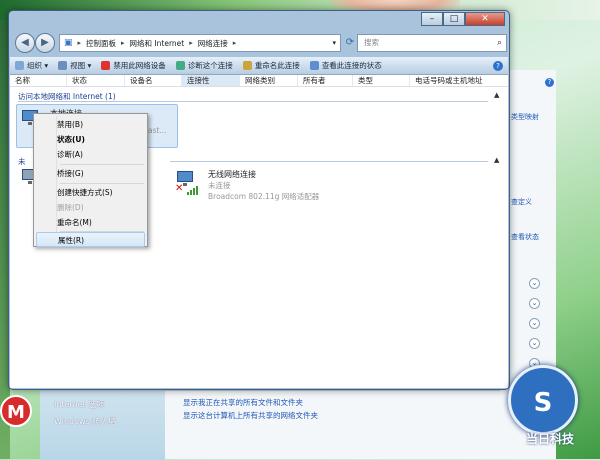  Describe the element at coordinates (133, 65) in the screenshot. I see `disable-device-button: 禁用此网络设备` at that location.